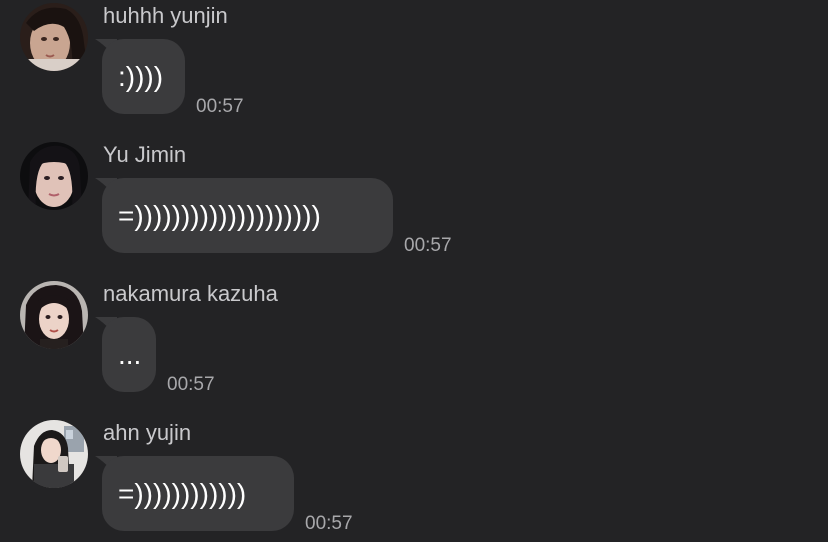 This screenshot has width=828, height=542. What do you see at coordinates (190, 293) in the screenshot?
I see `sender-name: nakamura kazuha` at bounding box center [190, 293].